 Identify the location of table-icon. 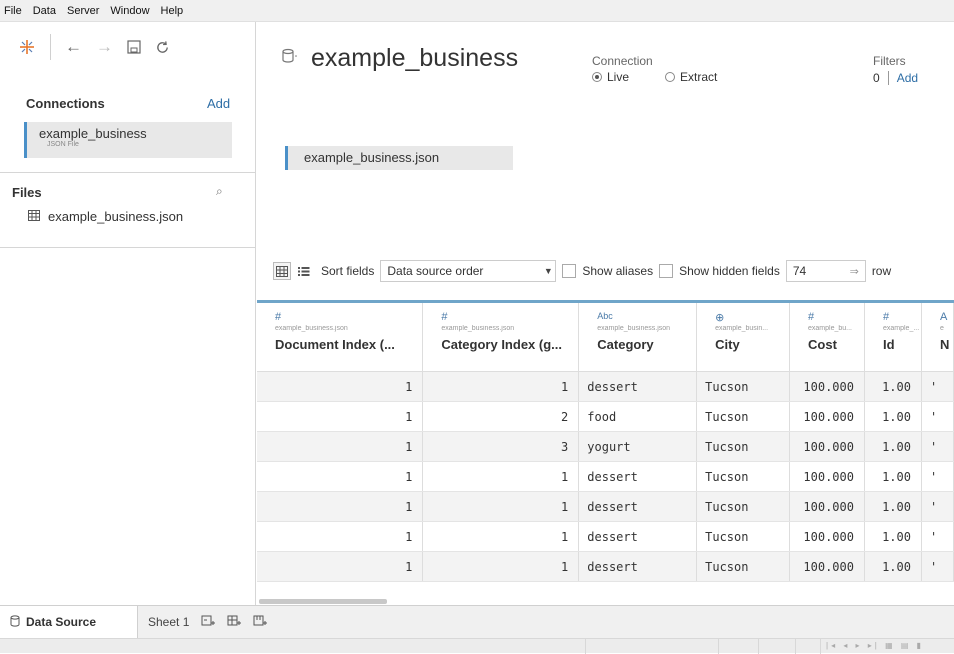
(34, 216).